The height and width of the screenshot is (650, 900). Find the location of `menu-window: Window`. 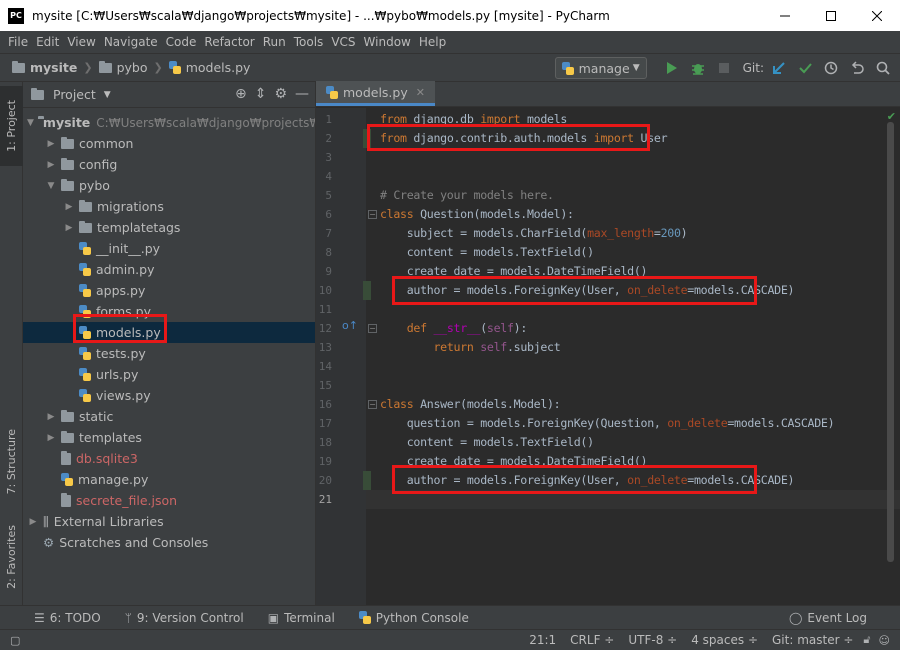

menu-window: Window is located at coordinates (387, 42).